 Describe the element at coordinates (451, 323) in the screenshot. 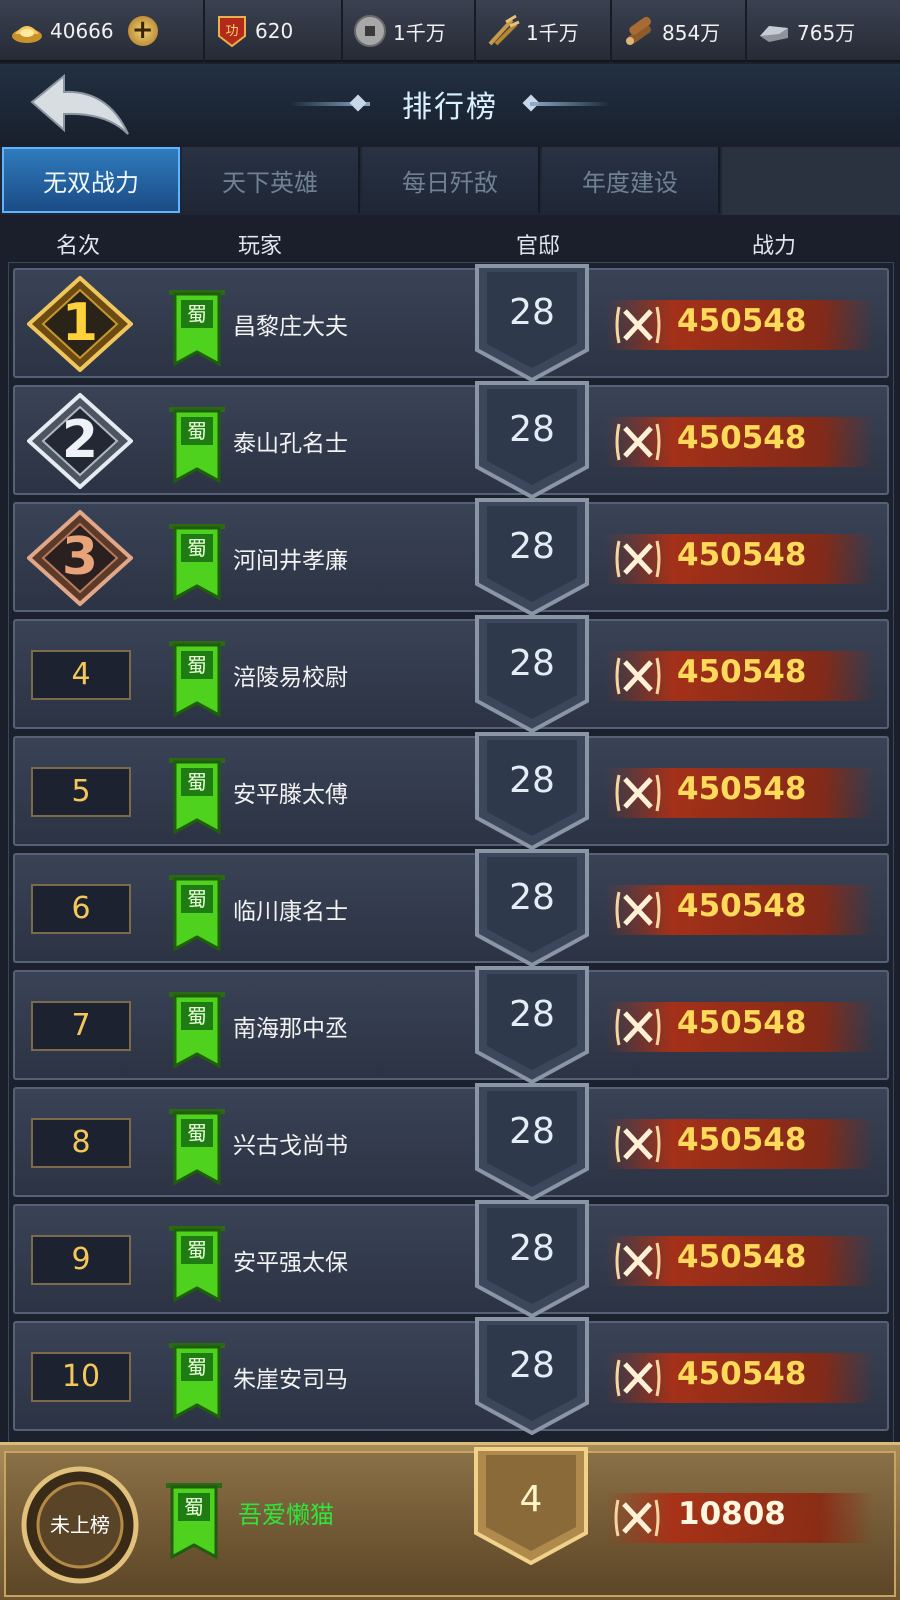

I see `rank-row-1: 1 蜀 昌黎庄大夫 28 450548` at that location.